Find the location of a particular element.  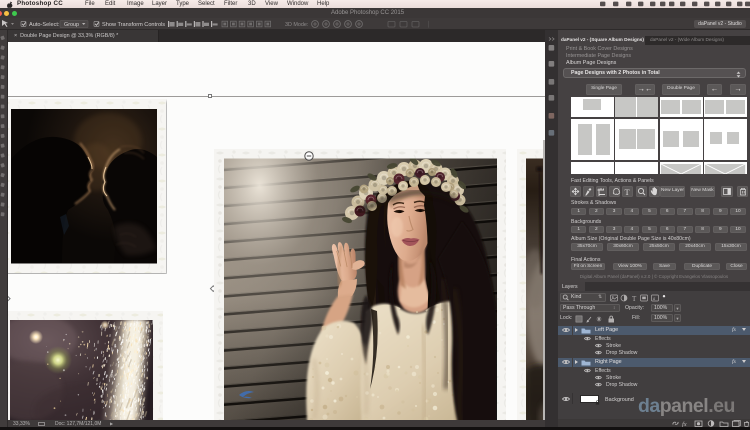

svg-text: 3D Mode: is located at coordinates (296, 25).